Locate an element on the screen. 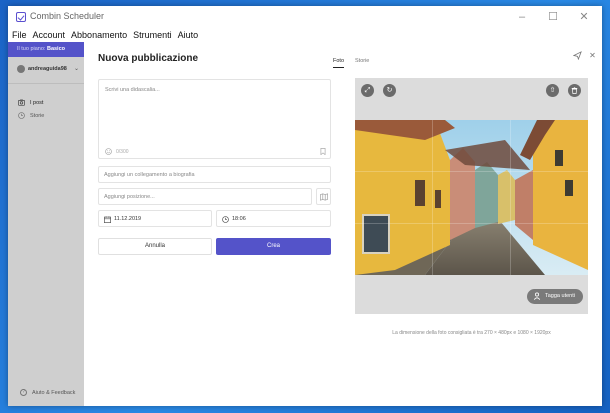 Image resolution: width=610 pixels, height=413 pixels. page-title: Nuova pubblicazione is located at coordinates (148, 58).